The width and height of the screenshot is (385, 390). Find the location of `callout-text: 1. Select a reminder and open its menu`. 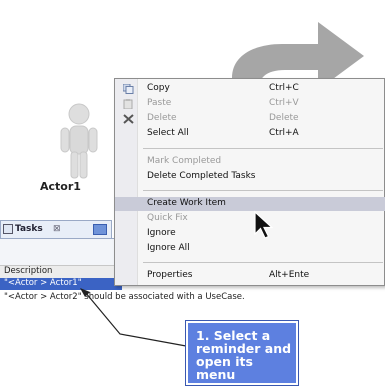

callout-text: 1. Select a reminder and open its menu is located at coordinates (244, 355).